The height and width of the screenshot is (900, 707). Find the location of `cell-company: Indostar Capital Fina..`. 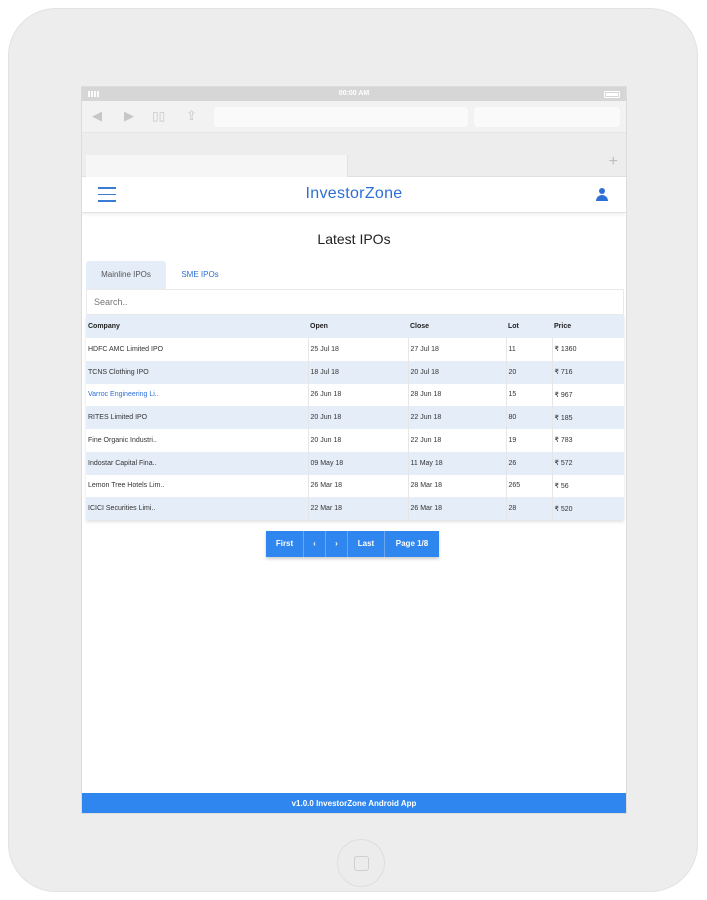

cell-company: Indostar Capital Fina.. is located at coordinates (197, 463).